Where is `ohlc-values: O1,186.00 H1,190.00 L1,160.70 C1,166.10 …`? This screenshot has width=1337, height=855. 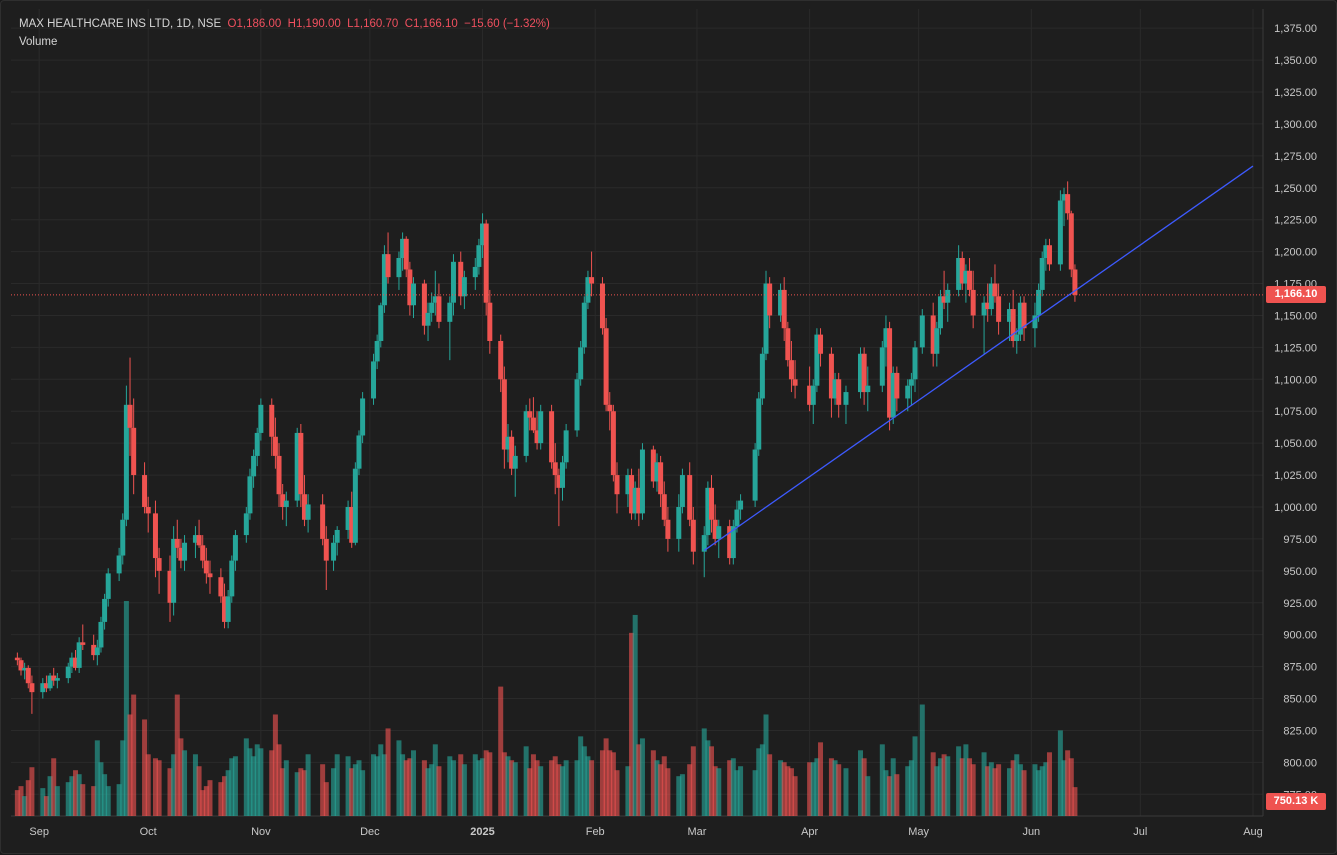 ohlc-values: O1,186.00 H1,190.00 L1,160.70 C1,166.10 … is located at coordinates (389, 24).